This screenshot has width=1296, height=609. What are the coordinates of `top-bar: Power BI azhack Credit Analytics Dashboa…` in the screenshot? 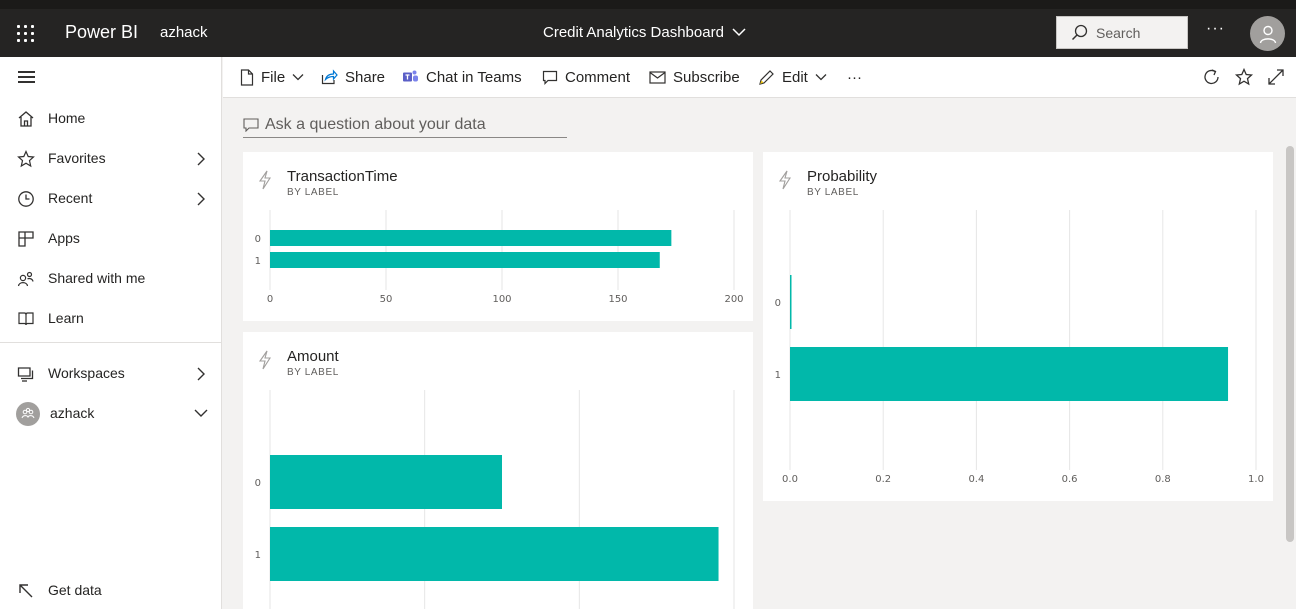 It's located at (648, 28).